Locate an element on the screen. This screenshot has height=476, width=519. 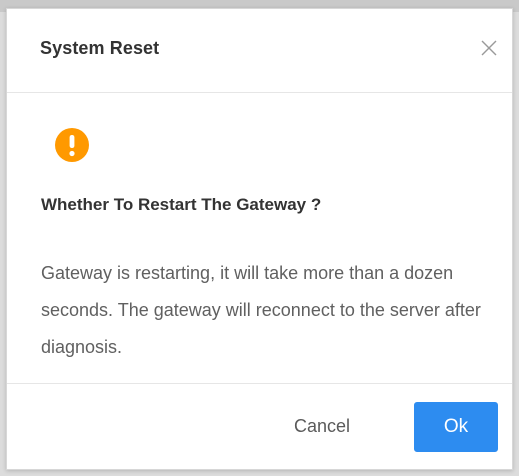
cancel-button: Cancel is located at coordinates (322, 426).